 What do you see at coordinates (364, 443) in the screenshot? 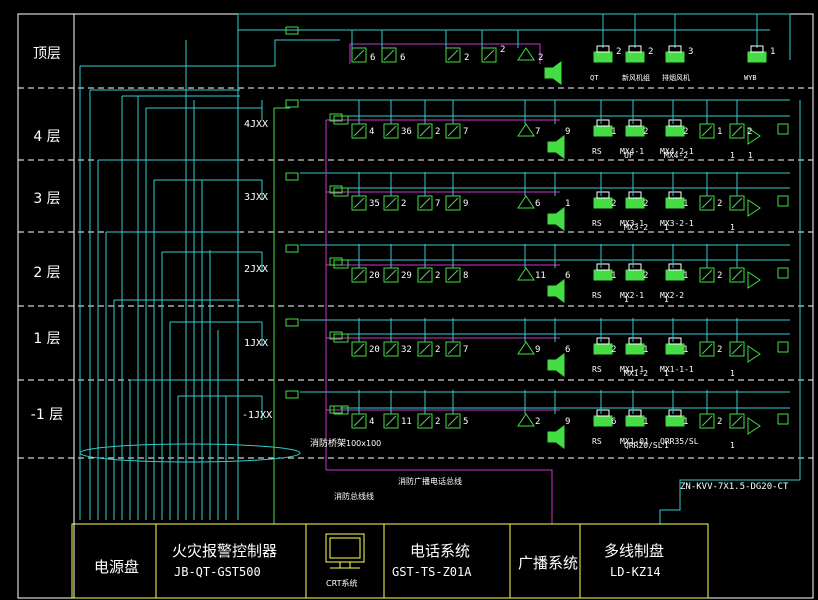
I see `bridge-size-label: 100x100` at bounding box center [364, 443].